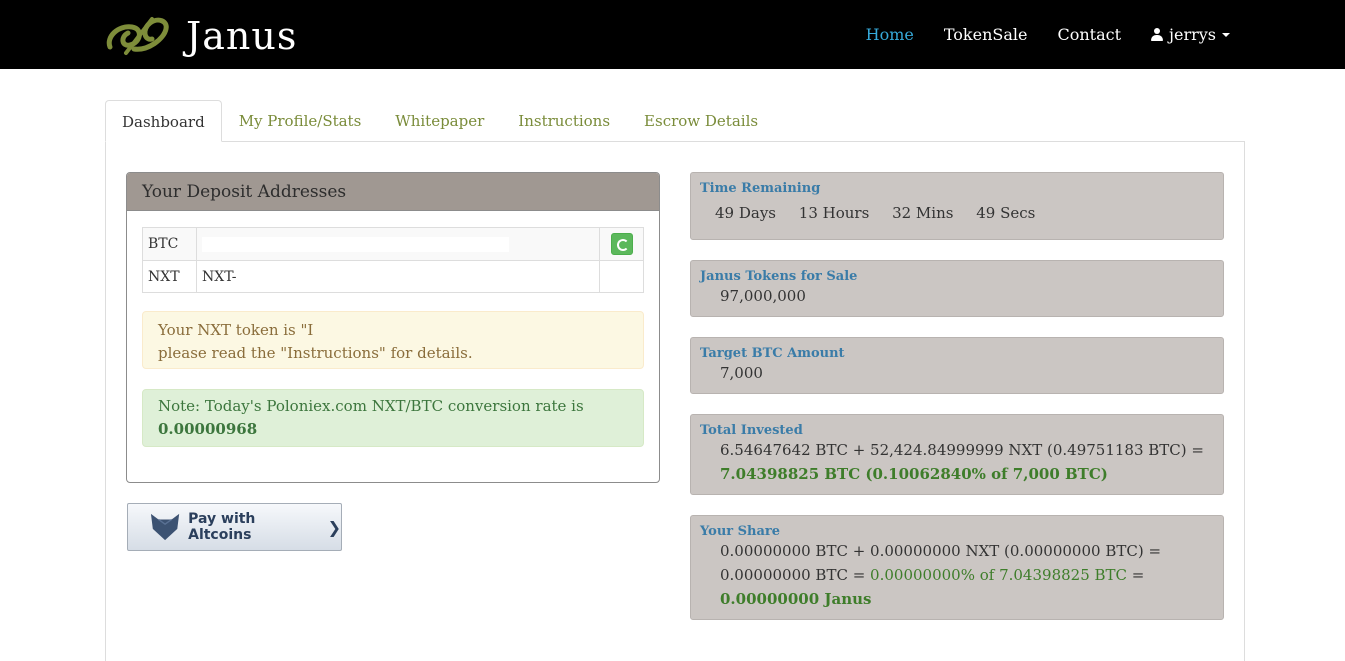  Describe the element at coordinates (165, 527) in the screenshot. I see `fox-icon` at that location.